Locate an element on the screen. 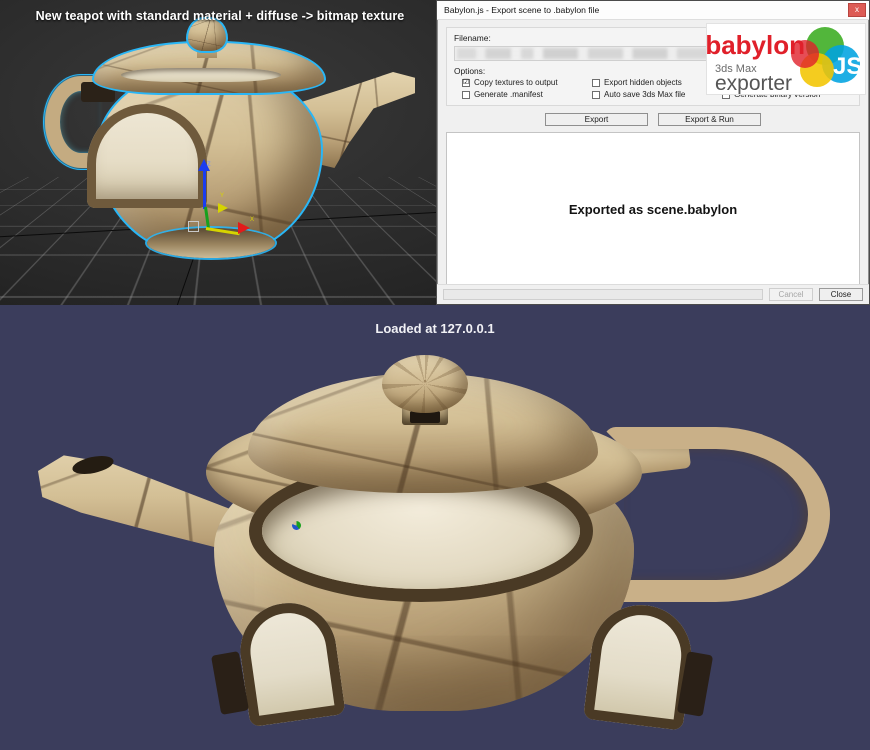 The width and height of the screenshot is (870, 750). dialog-statusbar: Cancel Close is located at coordinates (653, 294).